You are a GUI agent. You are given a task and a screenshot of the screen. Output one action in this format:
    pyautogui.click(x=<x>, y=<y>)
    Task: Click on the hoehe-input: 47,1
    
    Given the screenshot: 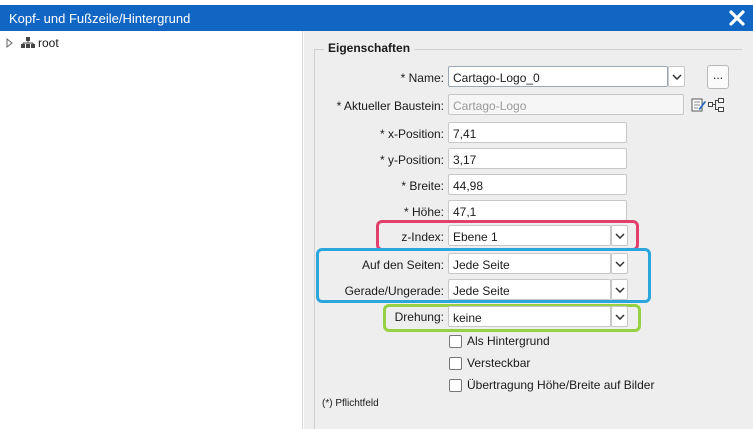 What is the action you would take?
    pyautogui.click(x=537, y=210)
    